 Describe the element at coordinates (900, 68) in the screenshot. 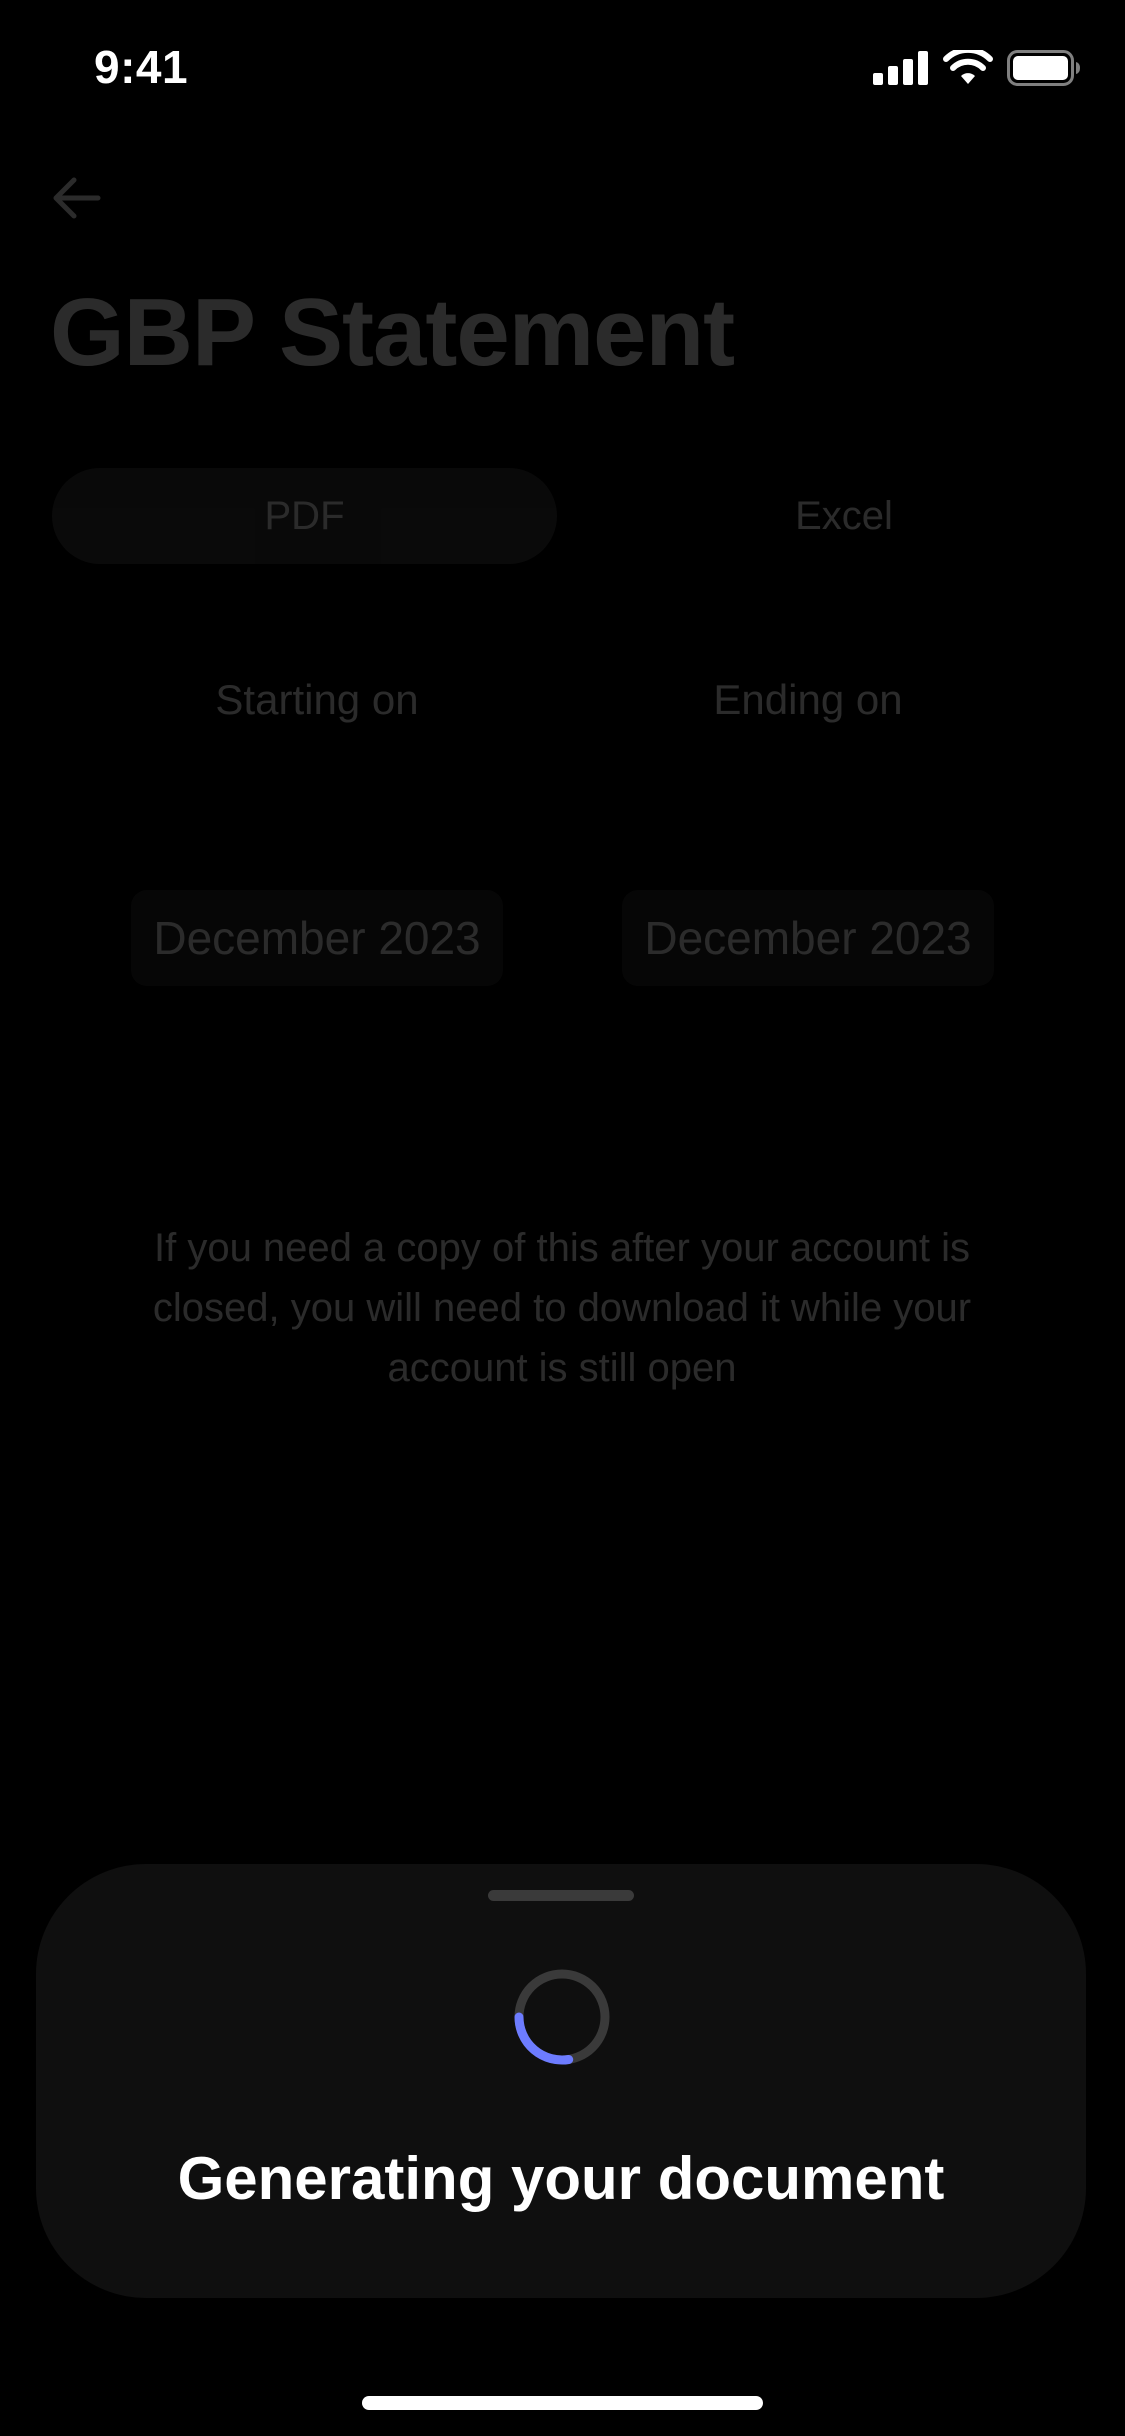

I see `cellular-signal-icon` at that location.